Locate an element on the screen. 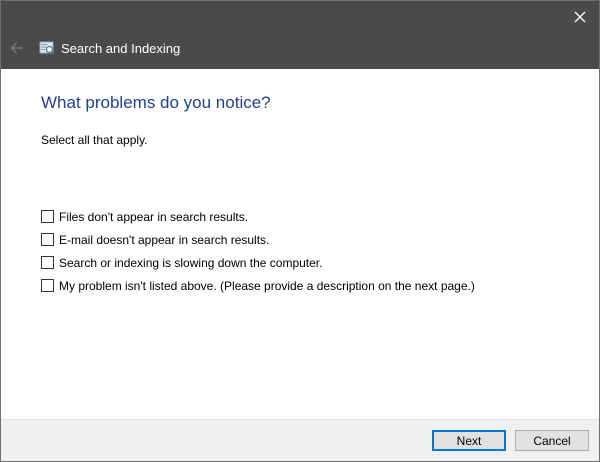  arrow-left-icon is located at coordinates (16, 48).